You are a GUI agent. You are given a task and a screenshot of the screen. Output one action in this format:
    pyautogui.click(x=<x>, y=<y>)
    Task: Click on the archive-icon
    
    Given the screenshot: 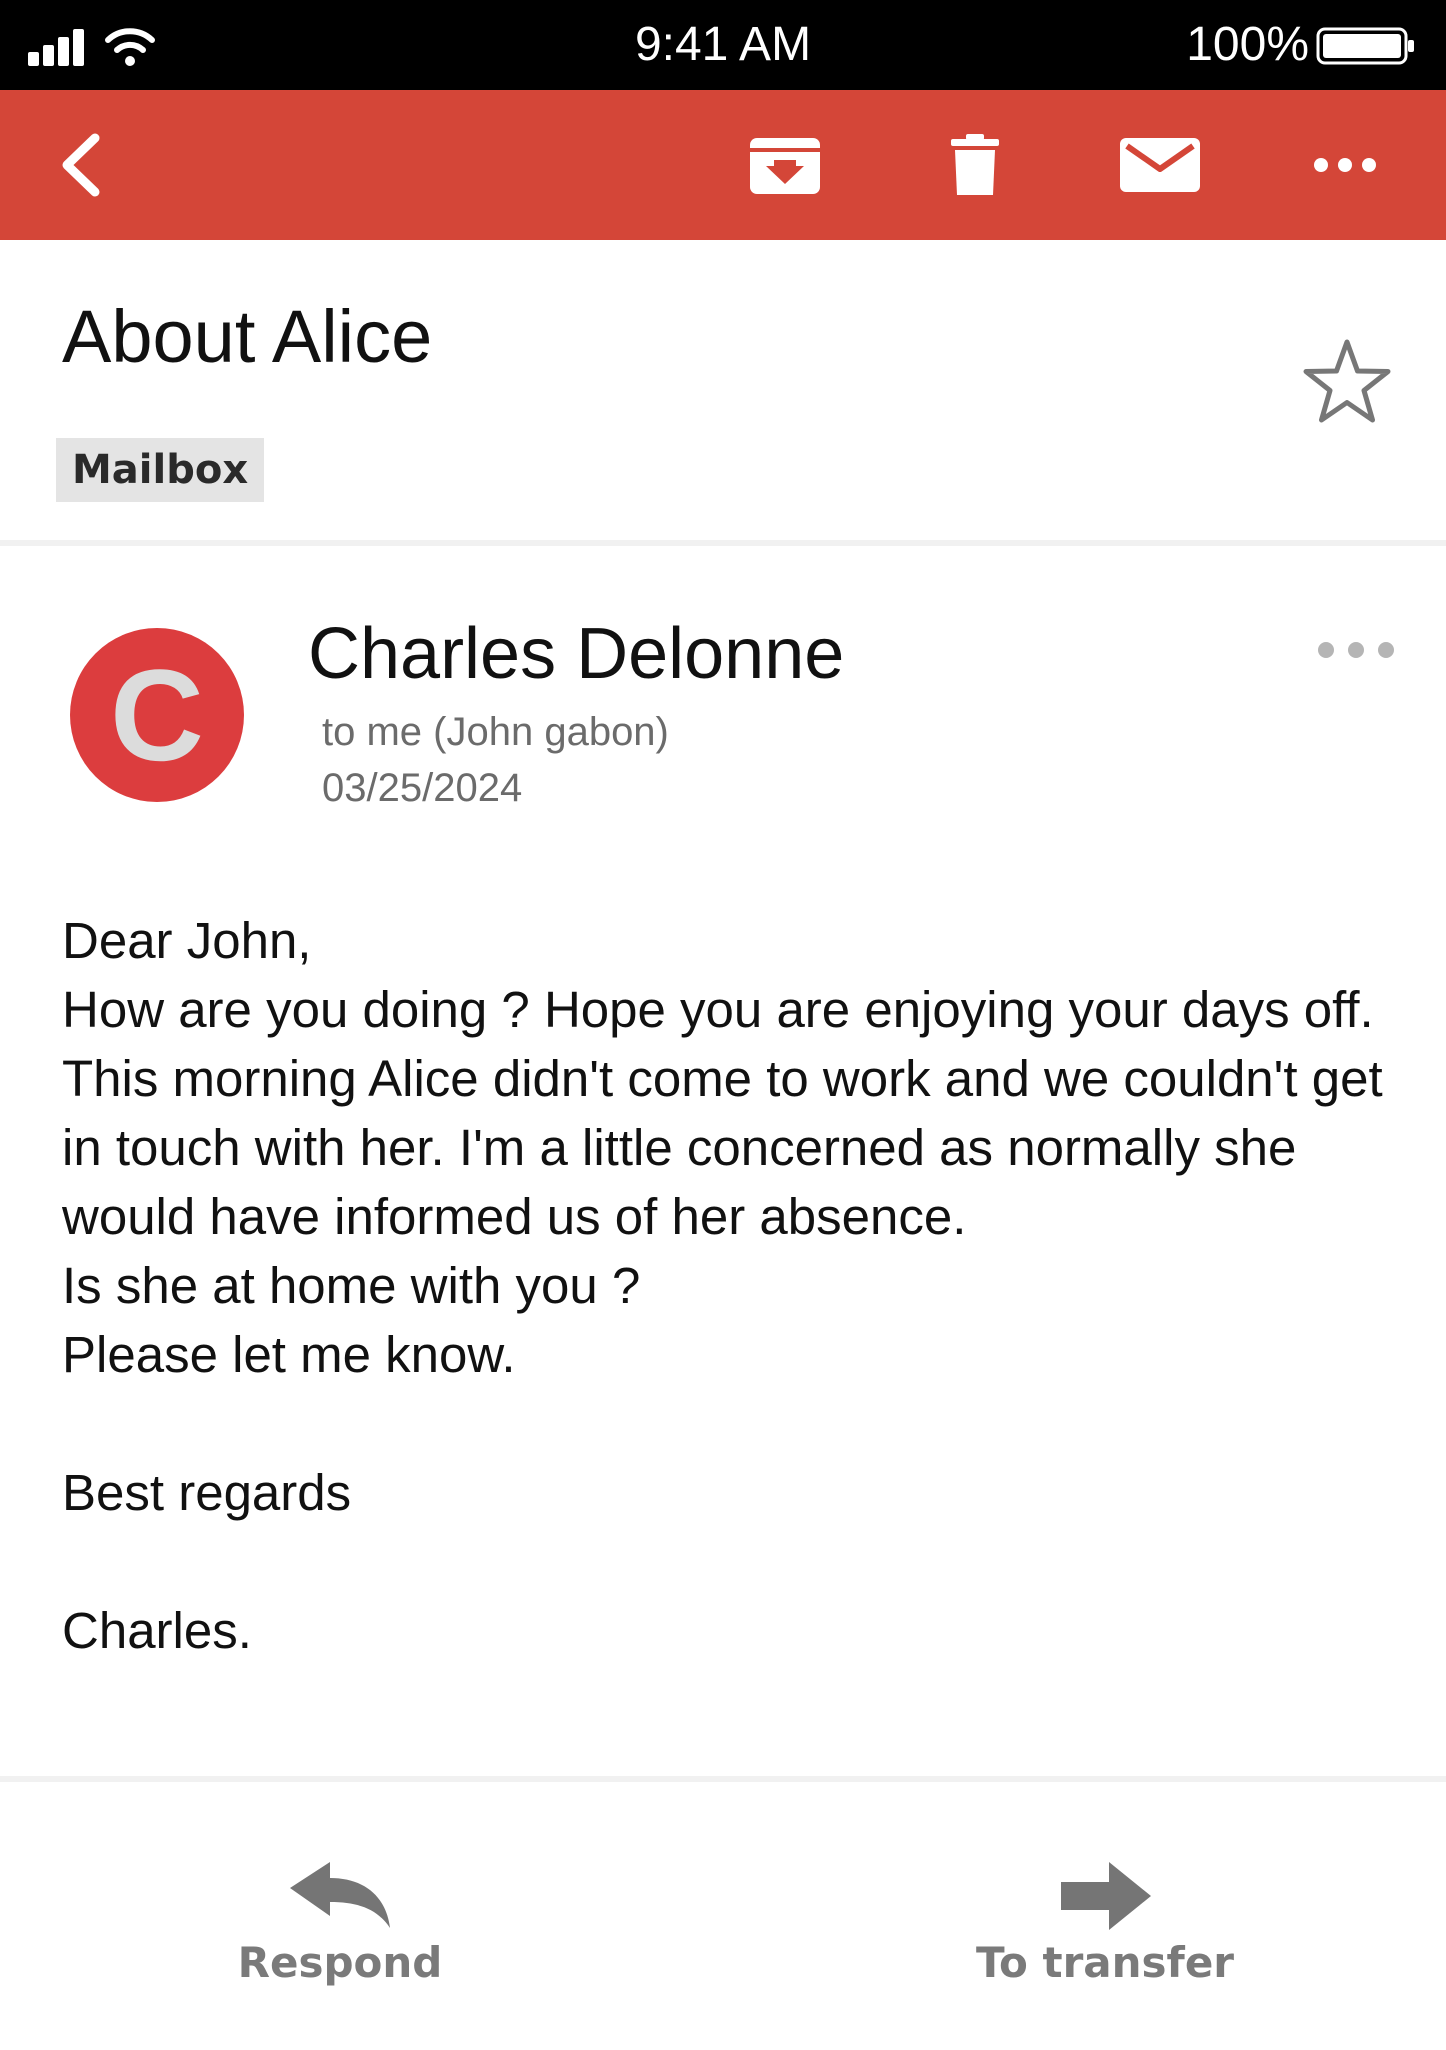 What is the action you would take?
    pyautogui.click(x=785, y=166)
    